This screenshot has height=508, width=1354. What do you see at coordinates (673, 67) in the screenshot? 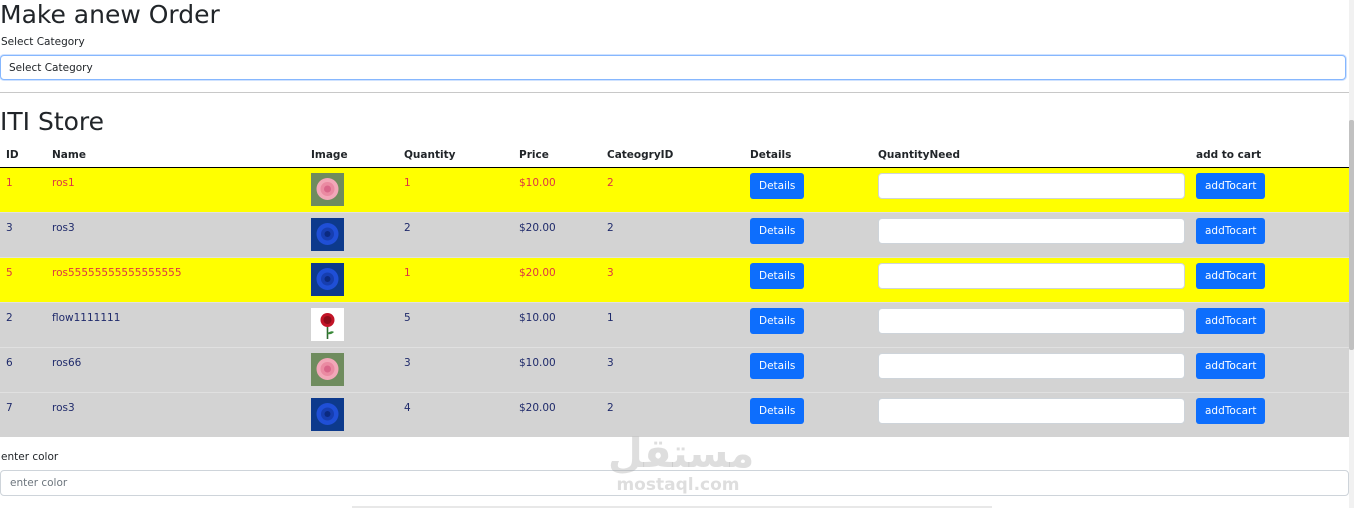
I see `category-select: Select Category` at bounding box center [673, 67].